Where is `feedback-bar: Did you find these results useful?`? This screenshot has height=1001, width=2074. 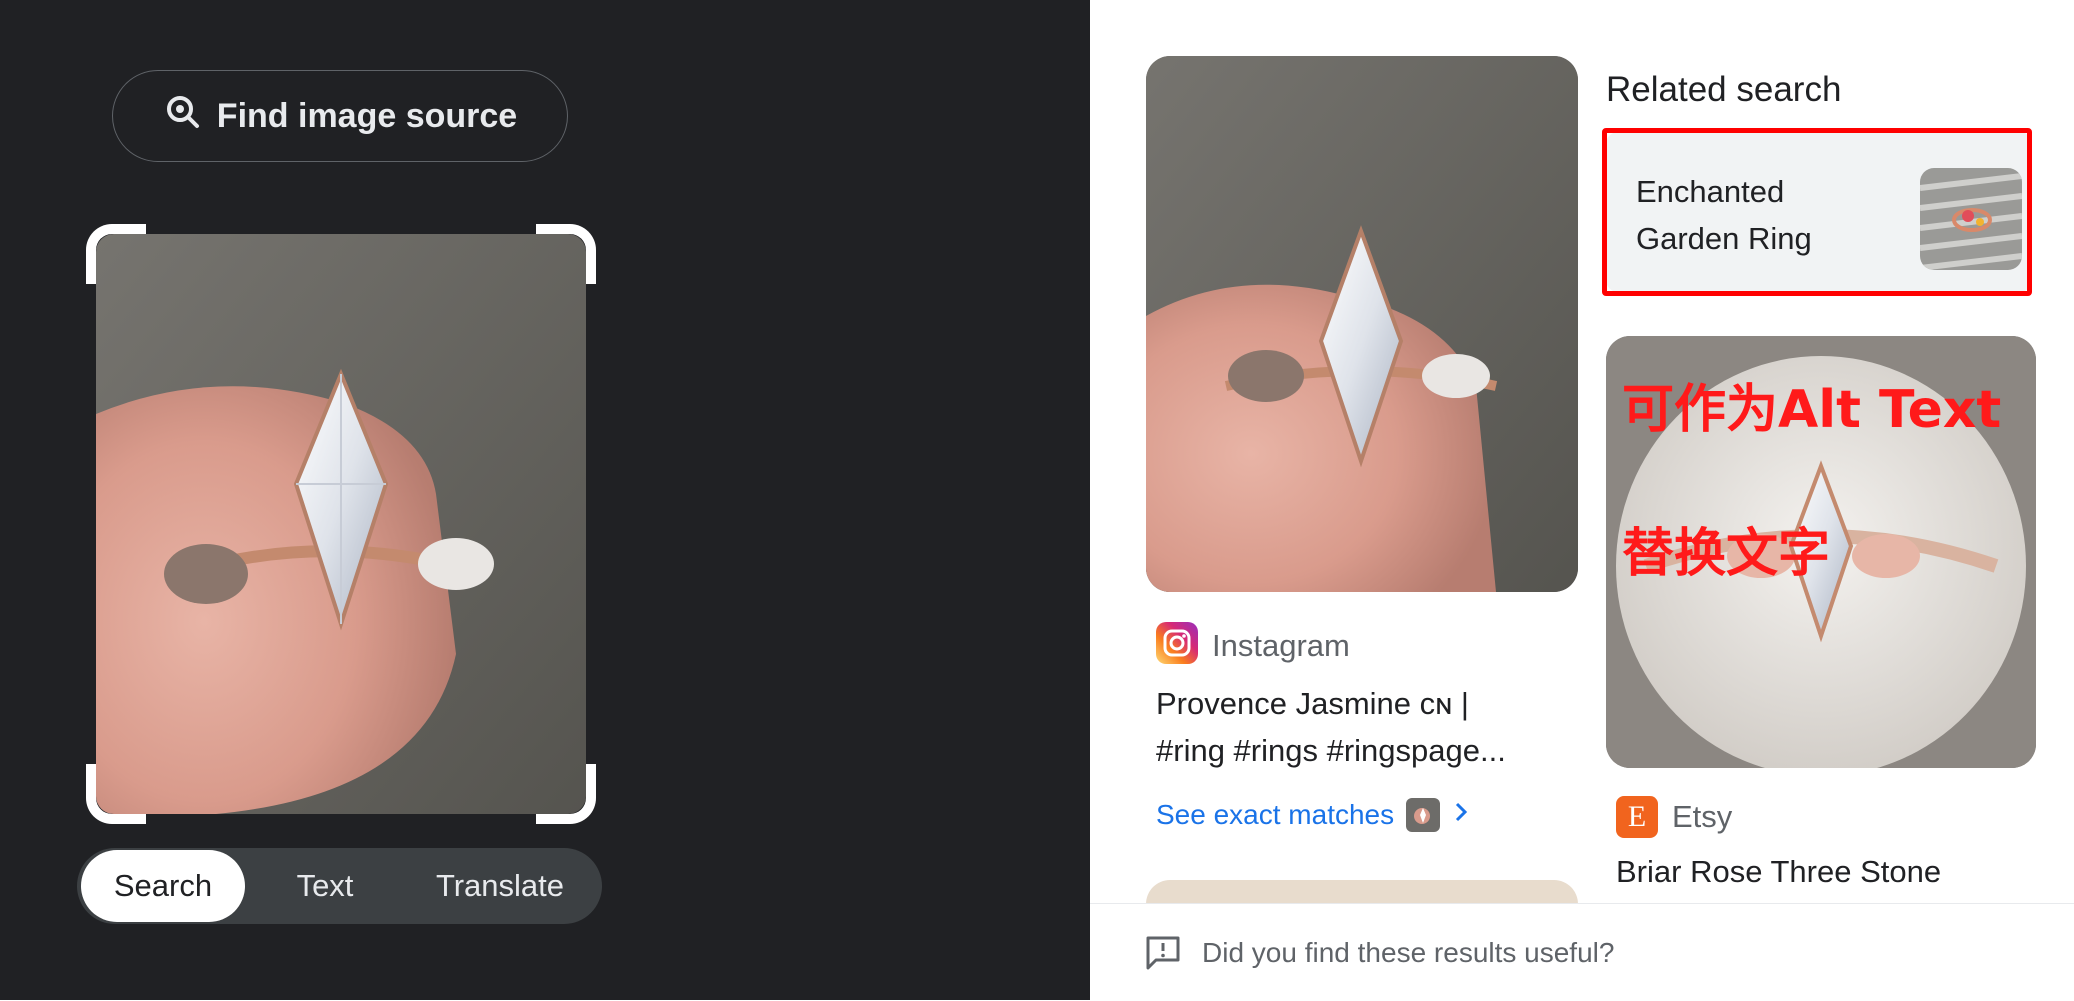 feedback-bar: Did you find these results useful? is located at coordinates (1582, 952).